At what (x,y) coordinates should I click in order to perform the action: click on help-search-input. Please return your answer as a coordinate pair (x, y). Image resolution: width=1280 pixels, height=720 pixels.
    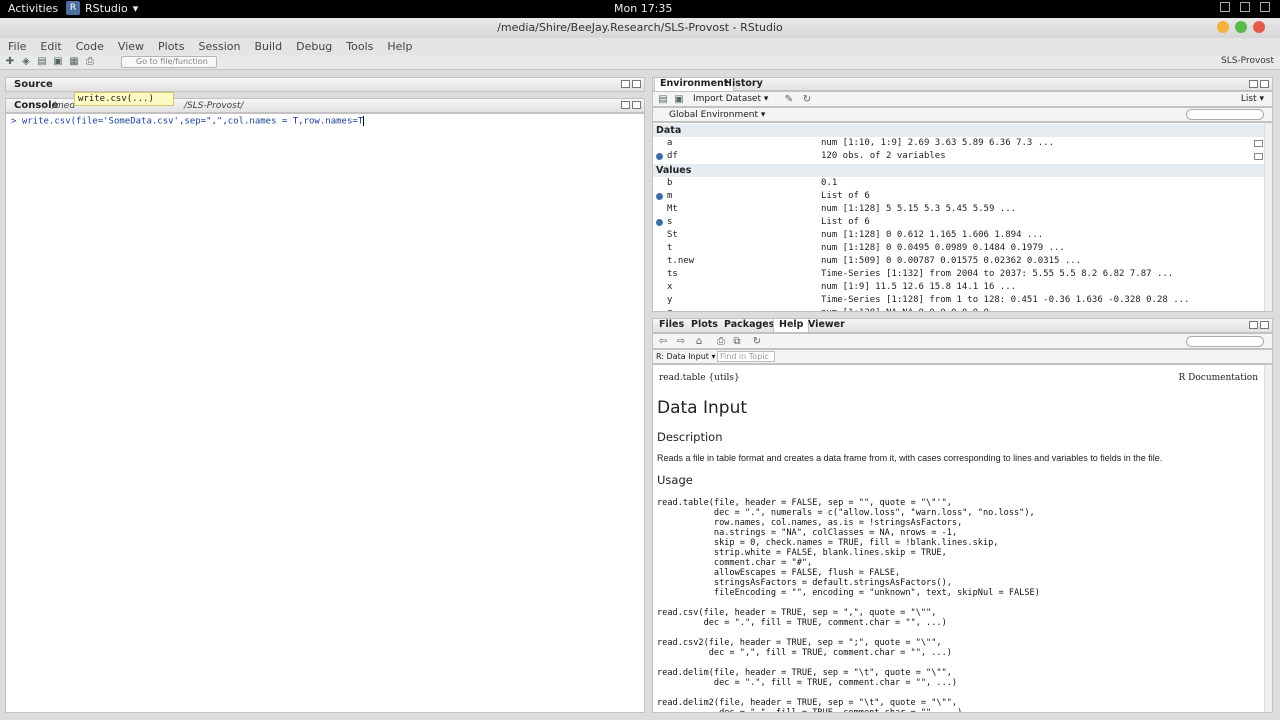
    Looking at the image, I should click on (1225, 341).